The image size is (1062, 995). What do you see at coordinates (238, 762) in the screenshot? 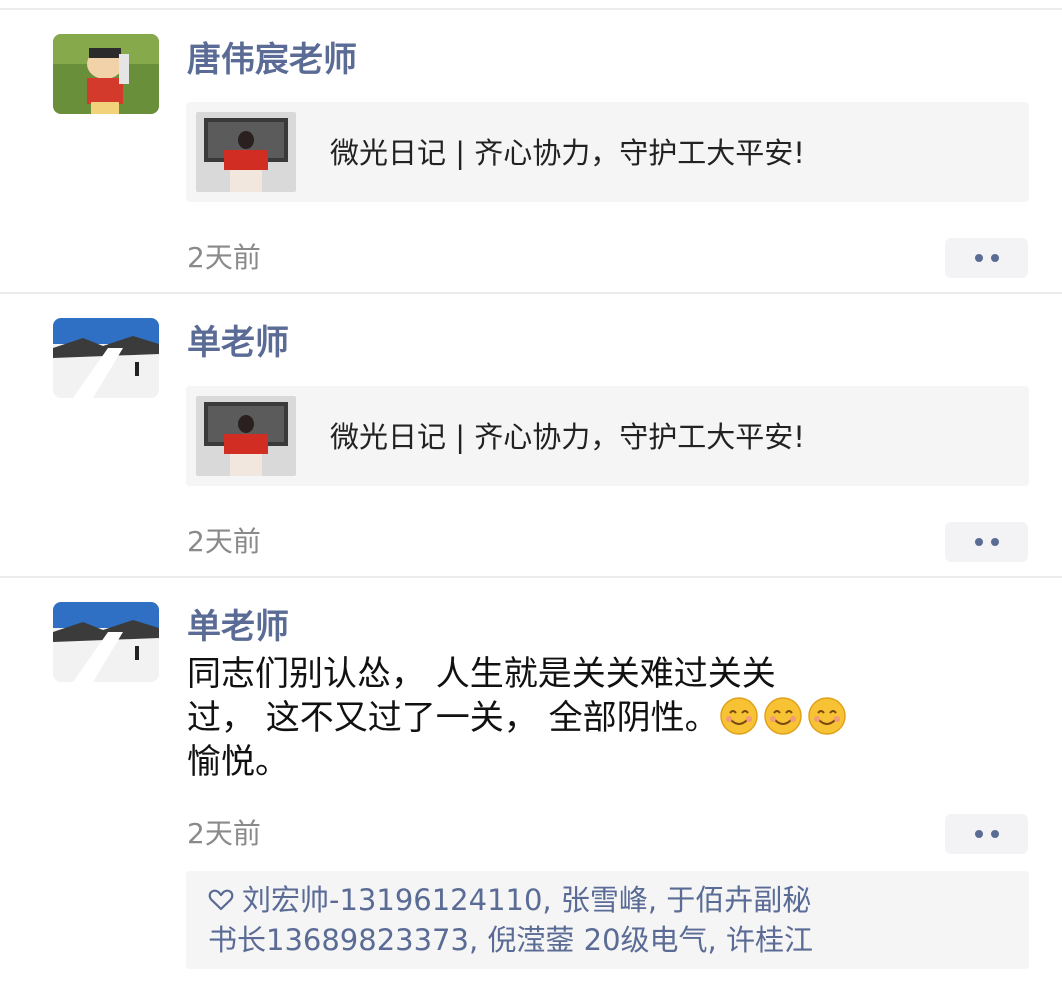
I see `content-line: 愉悦。` at bounding box center [238, 762].